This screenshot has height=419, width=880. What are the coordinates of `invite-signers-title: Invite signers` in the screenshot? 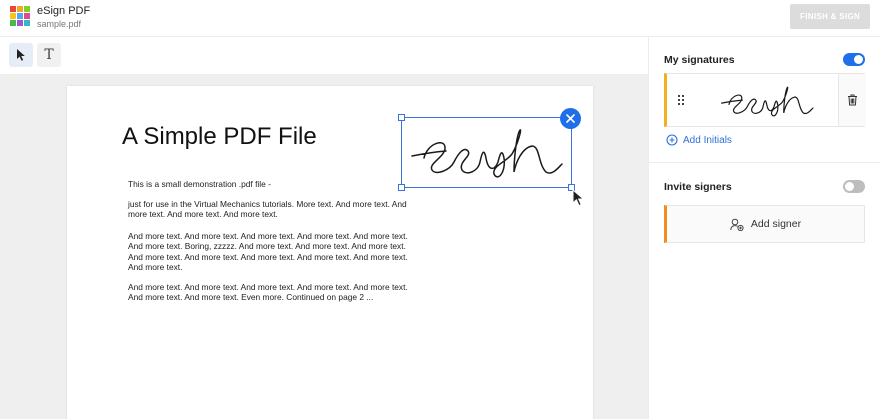 It's located at (698, 187).